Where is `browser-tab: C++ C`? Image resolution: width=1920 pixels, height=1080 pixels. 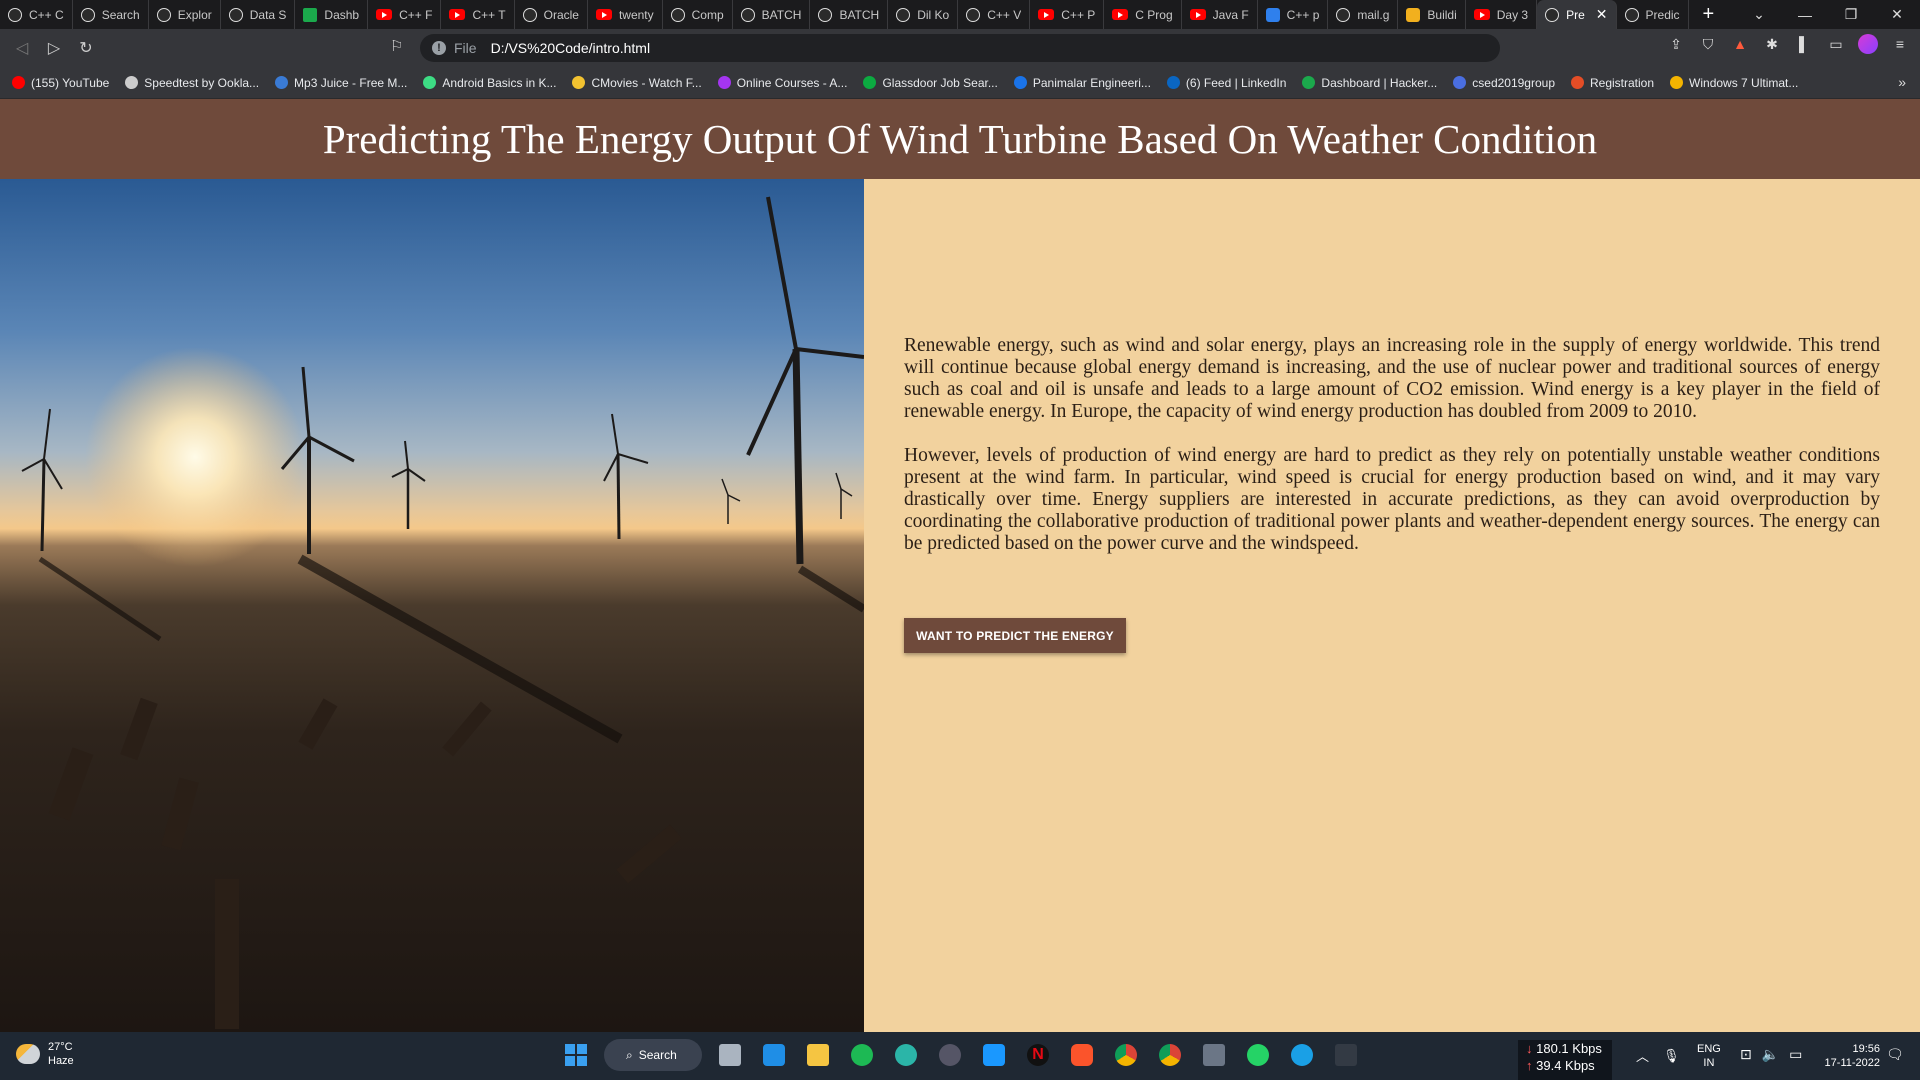
browser-tab: C++ C is located at coordinates (36, 14).